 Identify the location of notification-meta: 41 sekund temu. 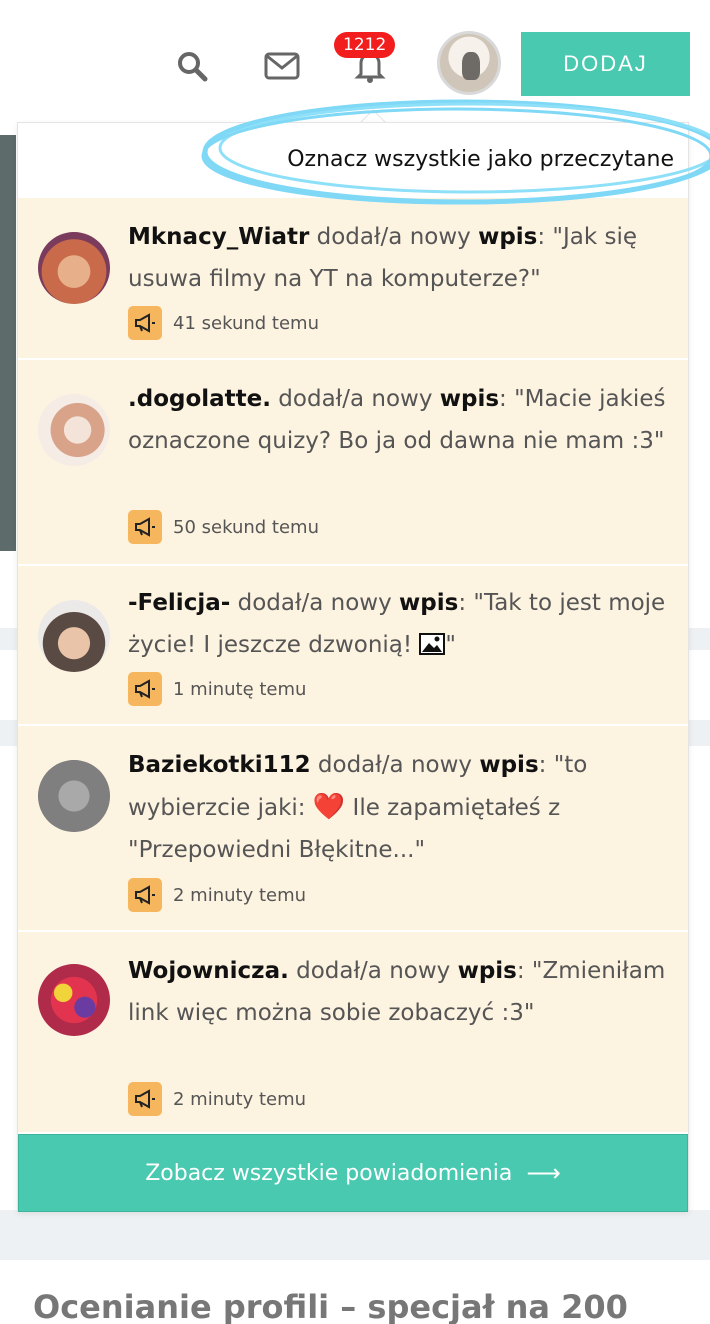
(223, 323).